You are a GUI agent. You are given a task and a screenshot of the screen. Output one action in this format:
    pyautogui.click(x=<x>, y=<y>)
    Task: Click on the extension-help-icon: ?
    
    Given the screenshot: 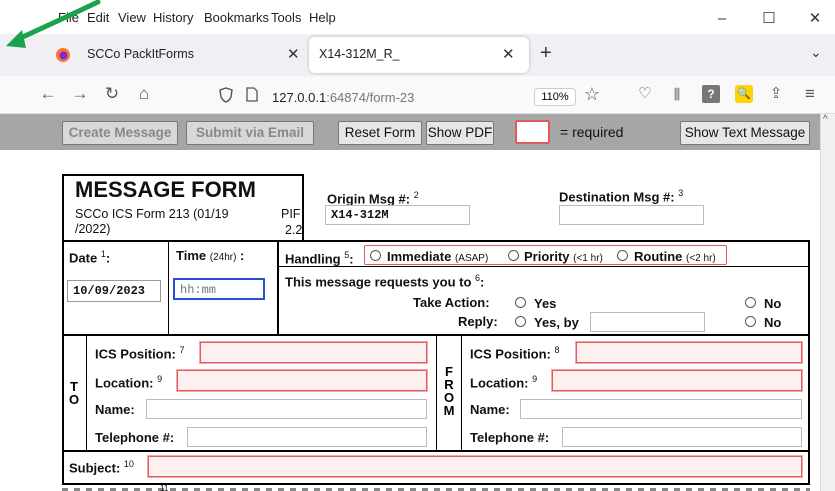 What is the action you would take?
    pyautogui.click(x=711, y=94)
    